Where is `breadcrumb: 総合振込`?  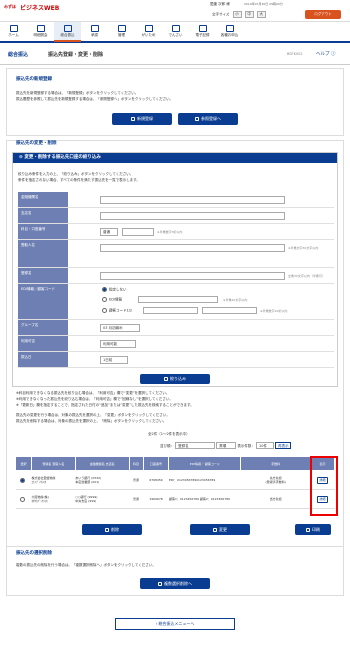 breadcrumb: 総合振込 is located at coordinates (18, 54).